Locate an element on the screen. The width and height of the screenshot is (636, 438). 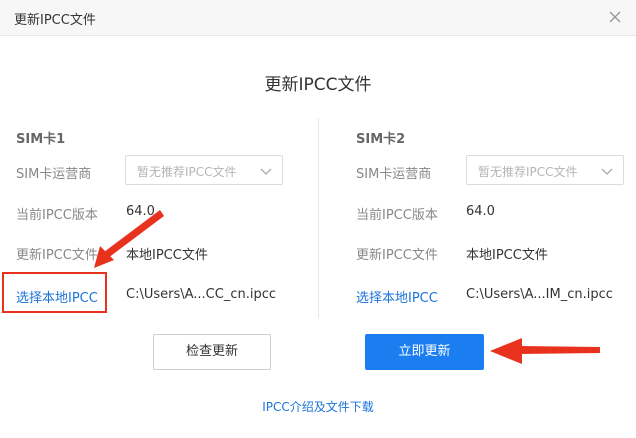
sim2-title: SIM卡2 is located at coordinates (381, 139).